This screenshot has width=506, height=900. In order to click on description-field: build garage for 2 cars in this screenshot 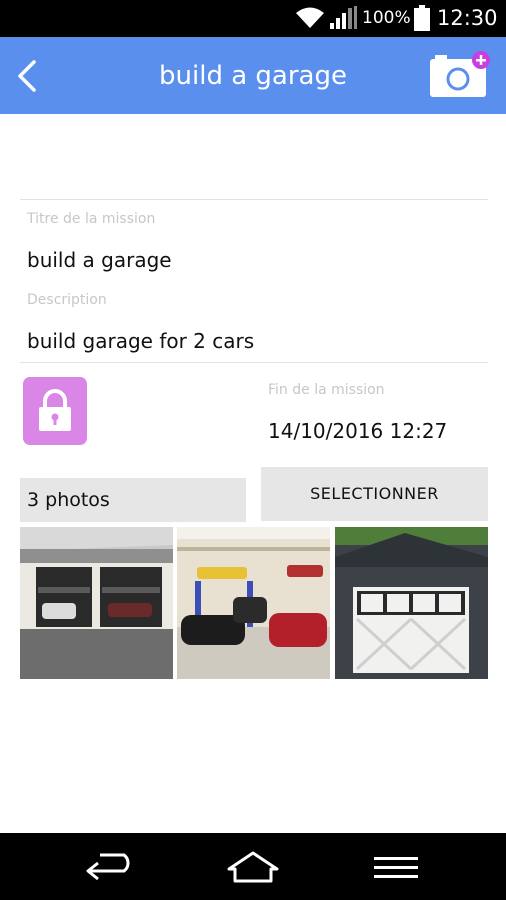, I will do `click(140, 341)`.